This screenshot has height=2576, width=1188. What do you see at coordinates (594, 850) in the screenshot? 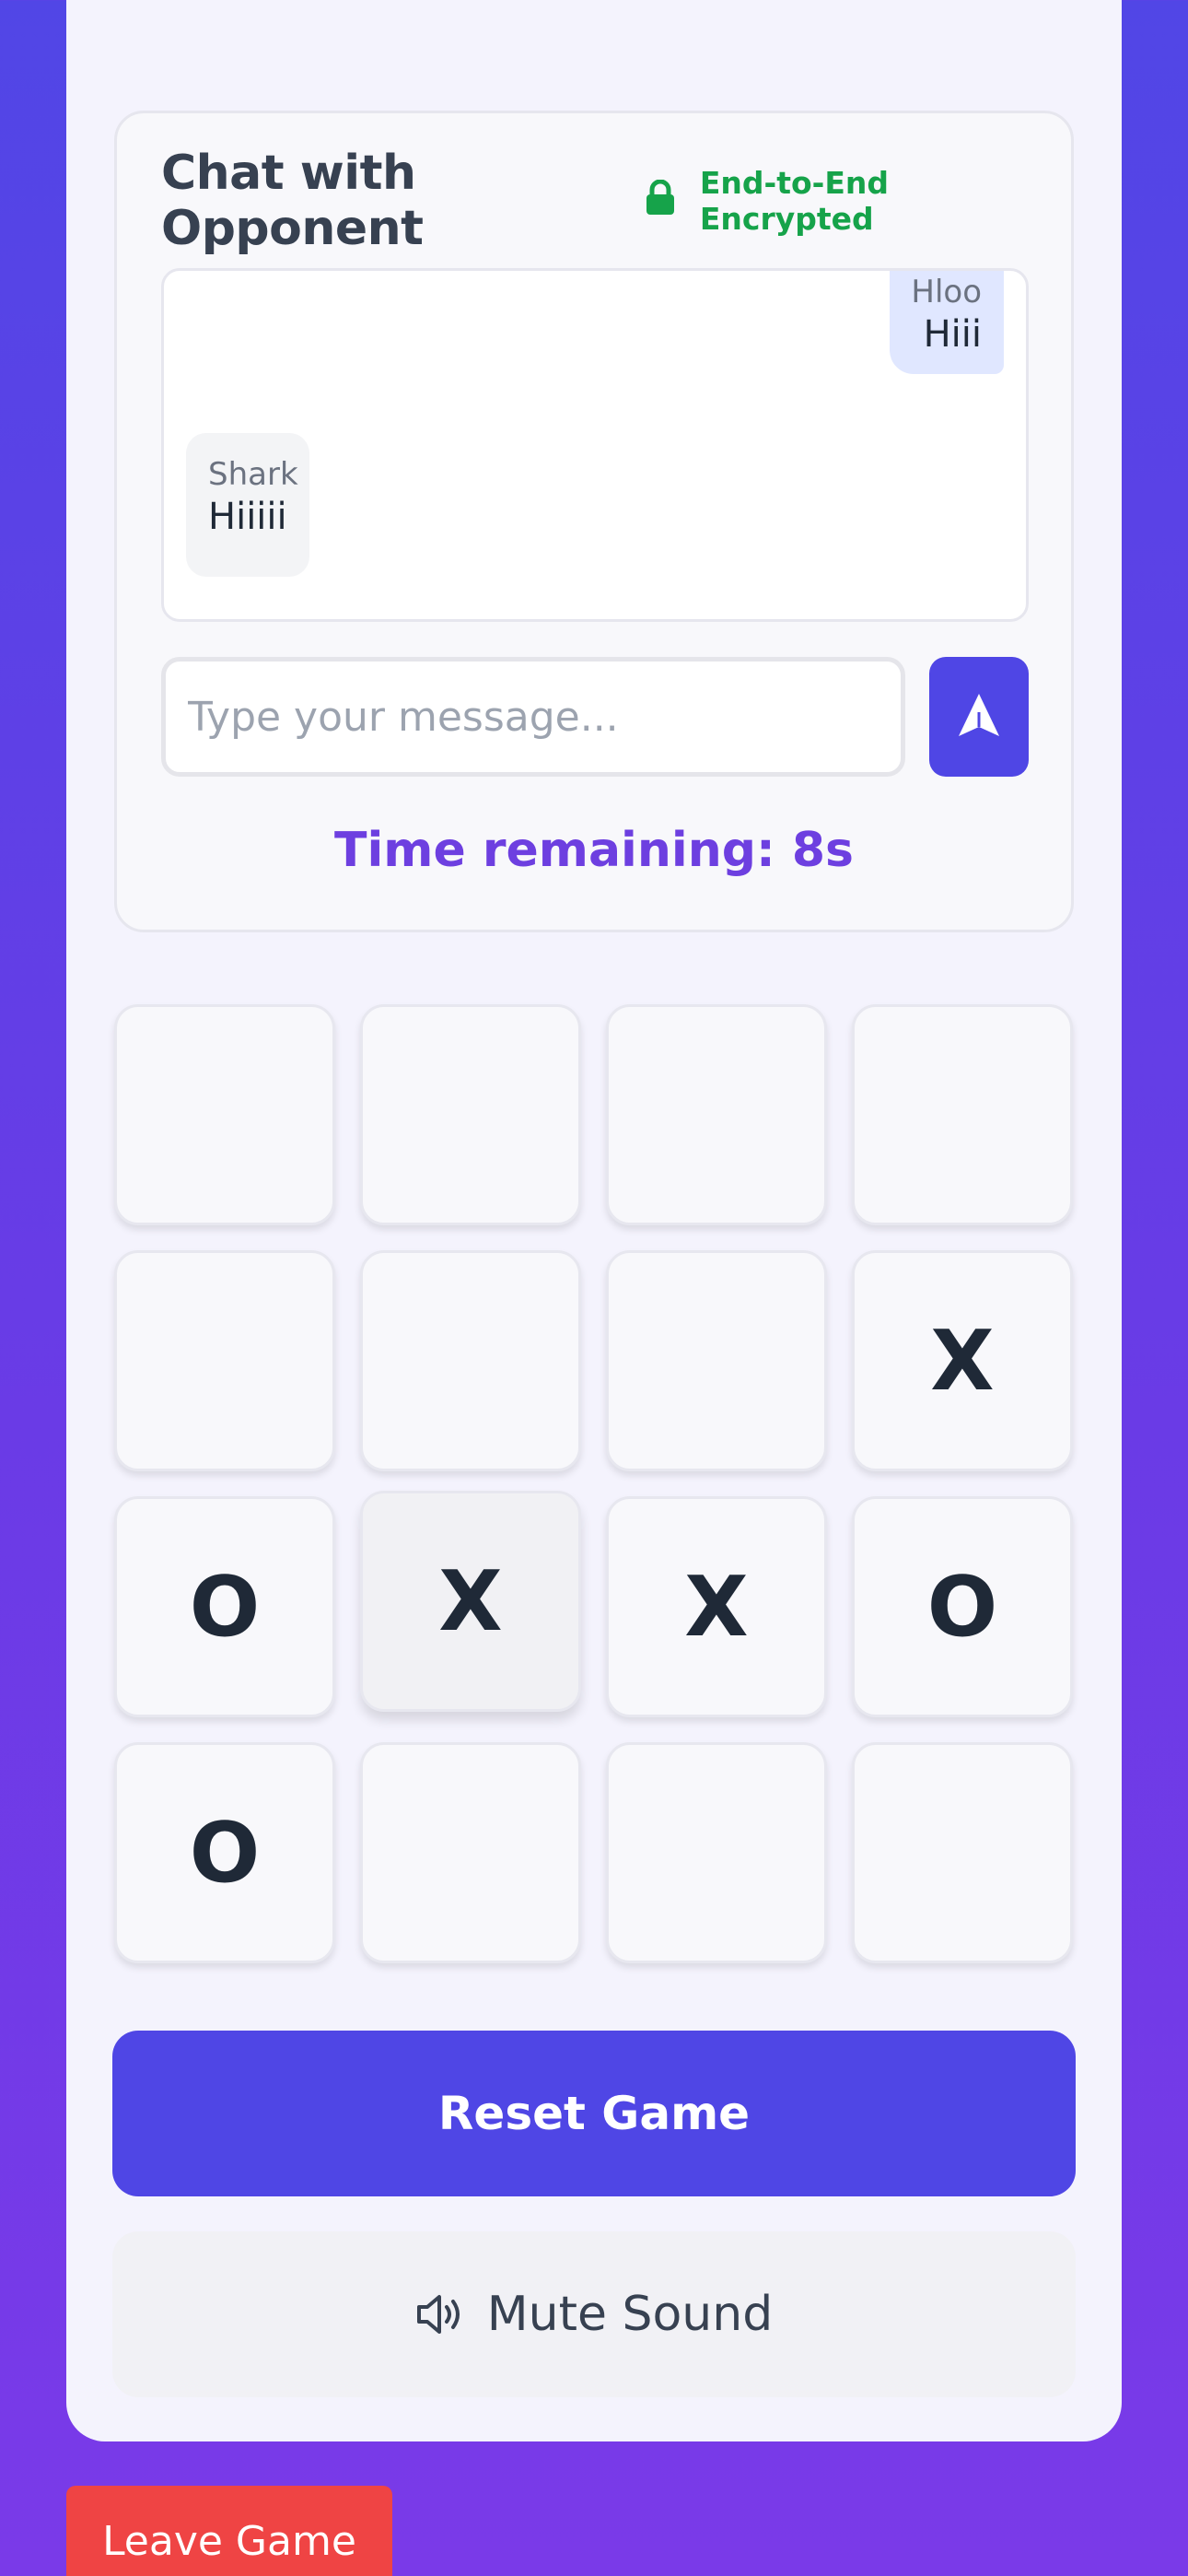
I see `turn-timer: Time remaining: 8s` at bounding box center [594, 850].